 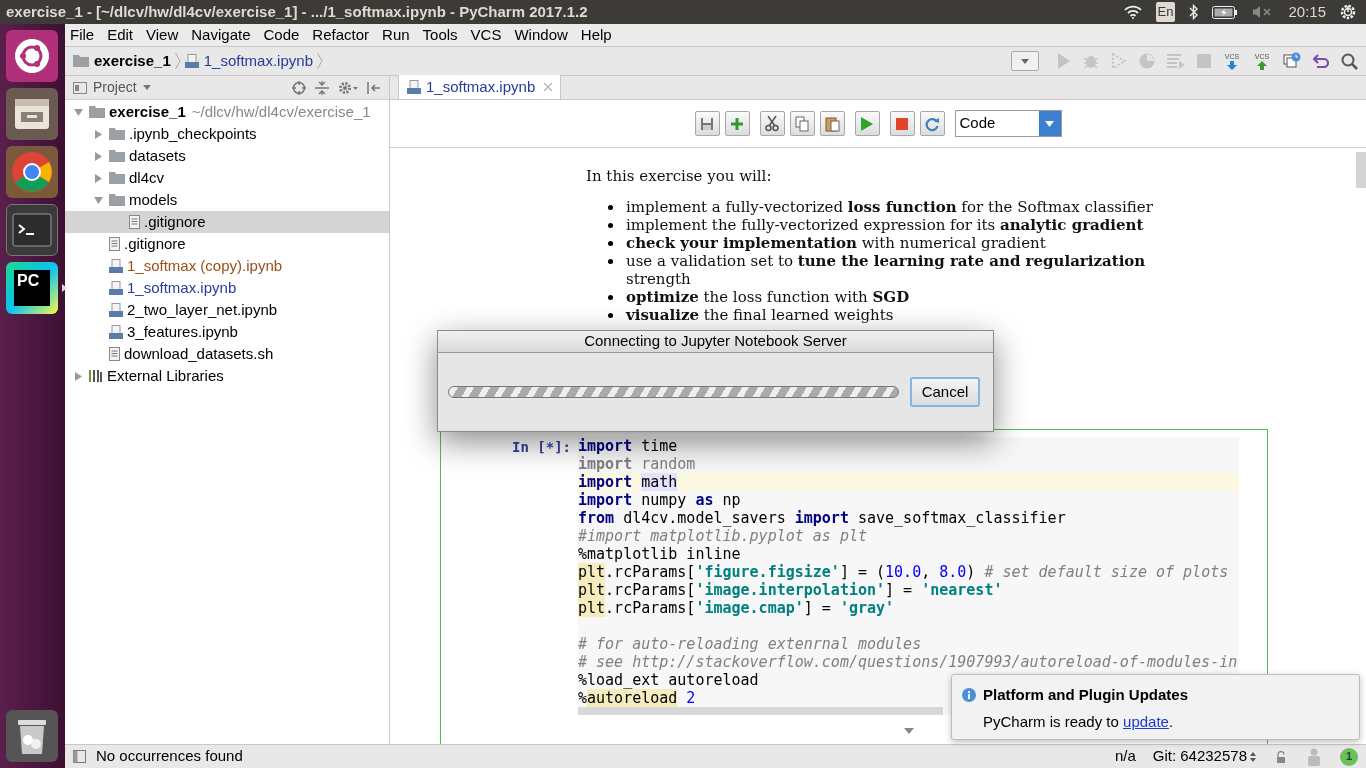 What do you see at coordinates (440, 35) in the screenshot?
I see `menu-item: Tools` at bounding box center [440, 35].